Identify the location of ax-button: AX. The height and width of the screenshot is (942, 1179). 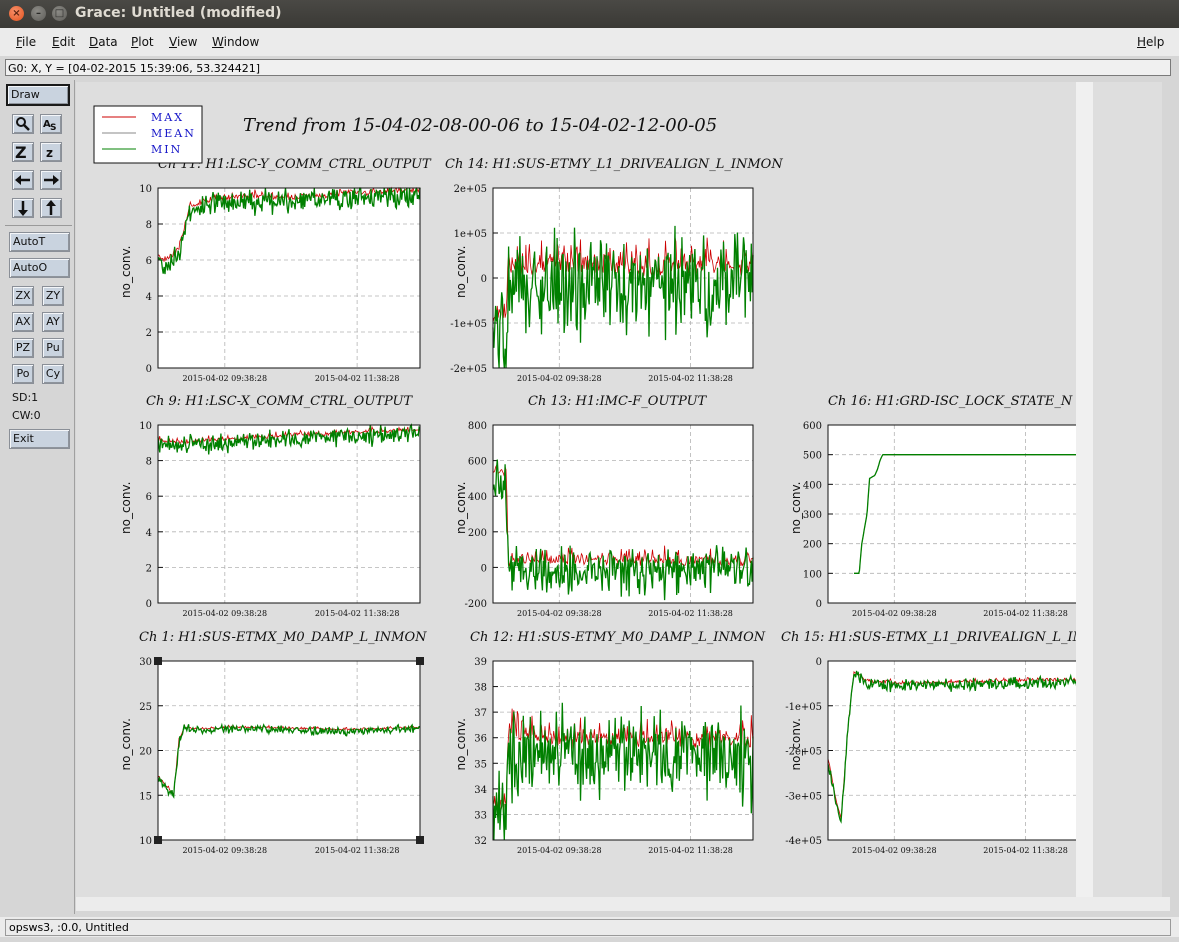
(23, 322).